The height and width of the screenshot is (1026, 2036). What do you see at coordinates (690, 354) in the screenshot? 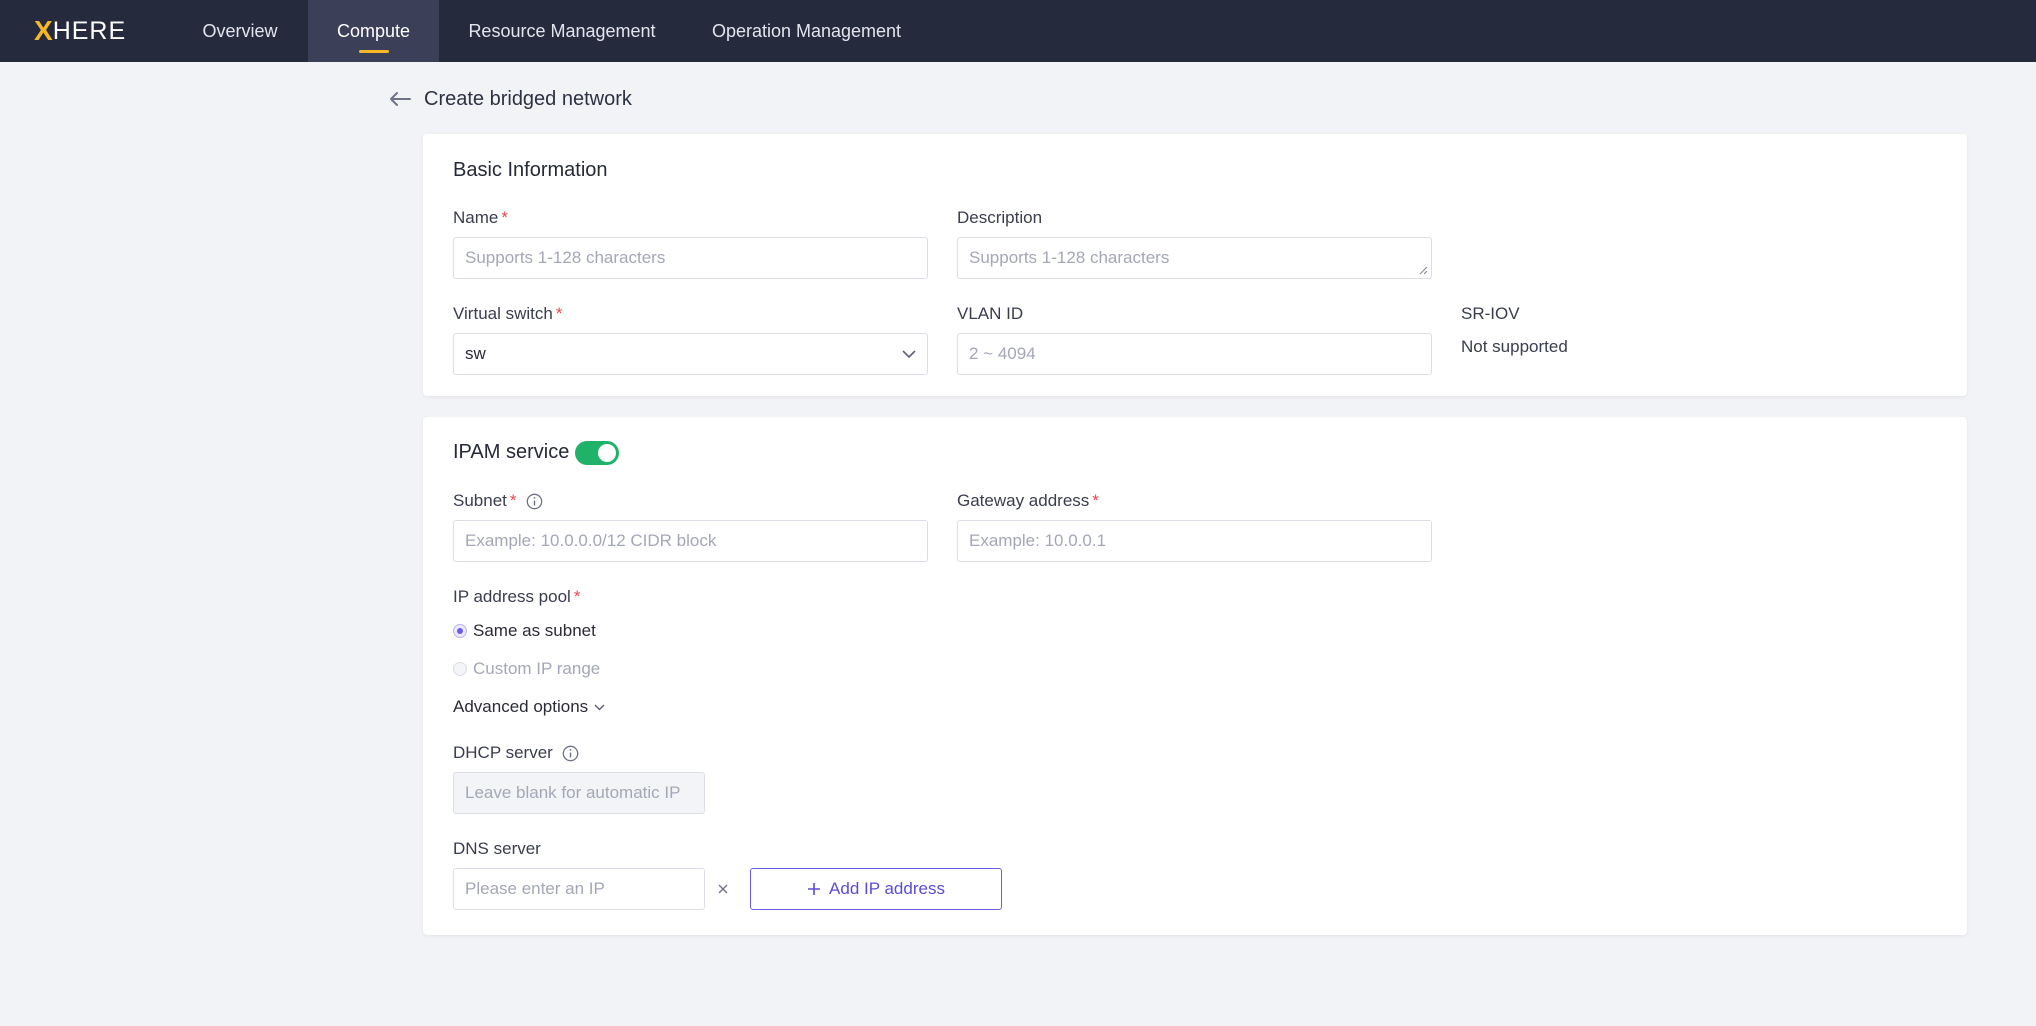
I see `virtual-switch-select: sw` at bounding box center [690, 354].